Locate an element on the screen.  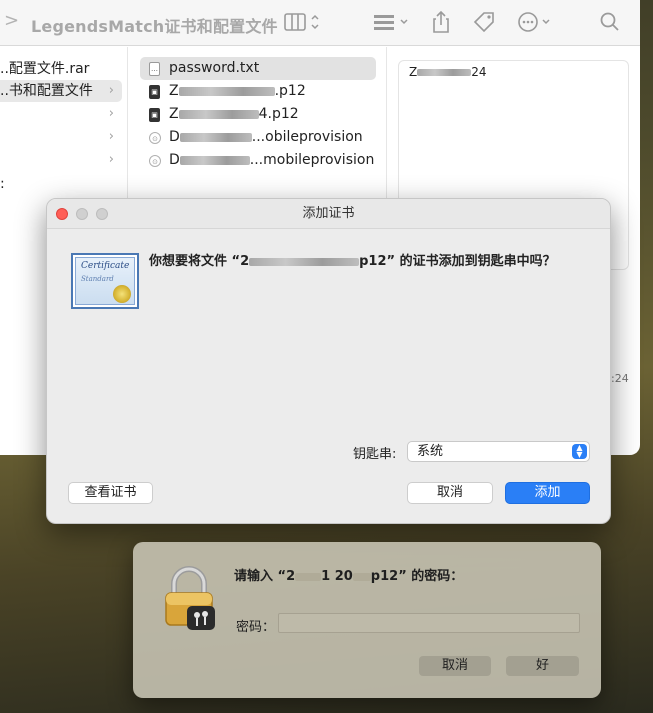
updown-chevron-icon: ▲ ▼ is located at coordinates (579, 451).